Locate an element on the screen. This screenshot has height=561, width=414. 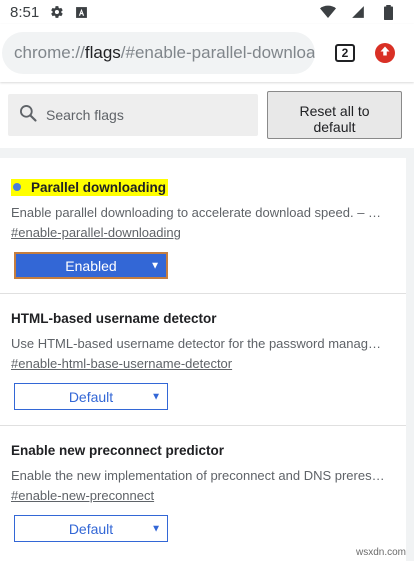
watermark: wsxdn.com is located at coordinates (380, 552).